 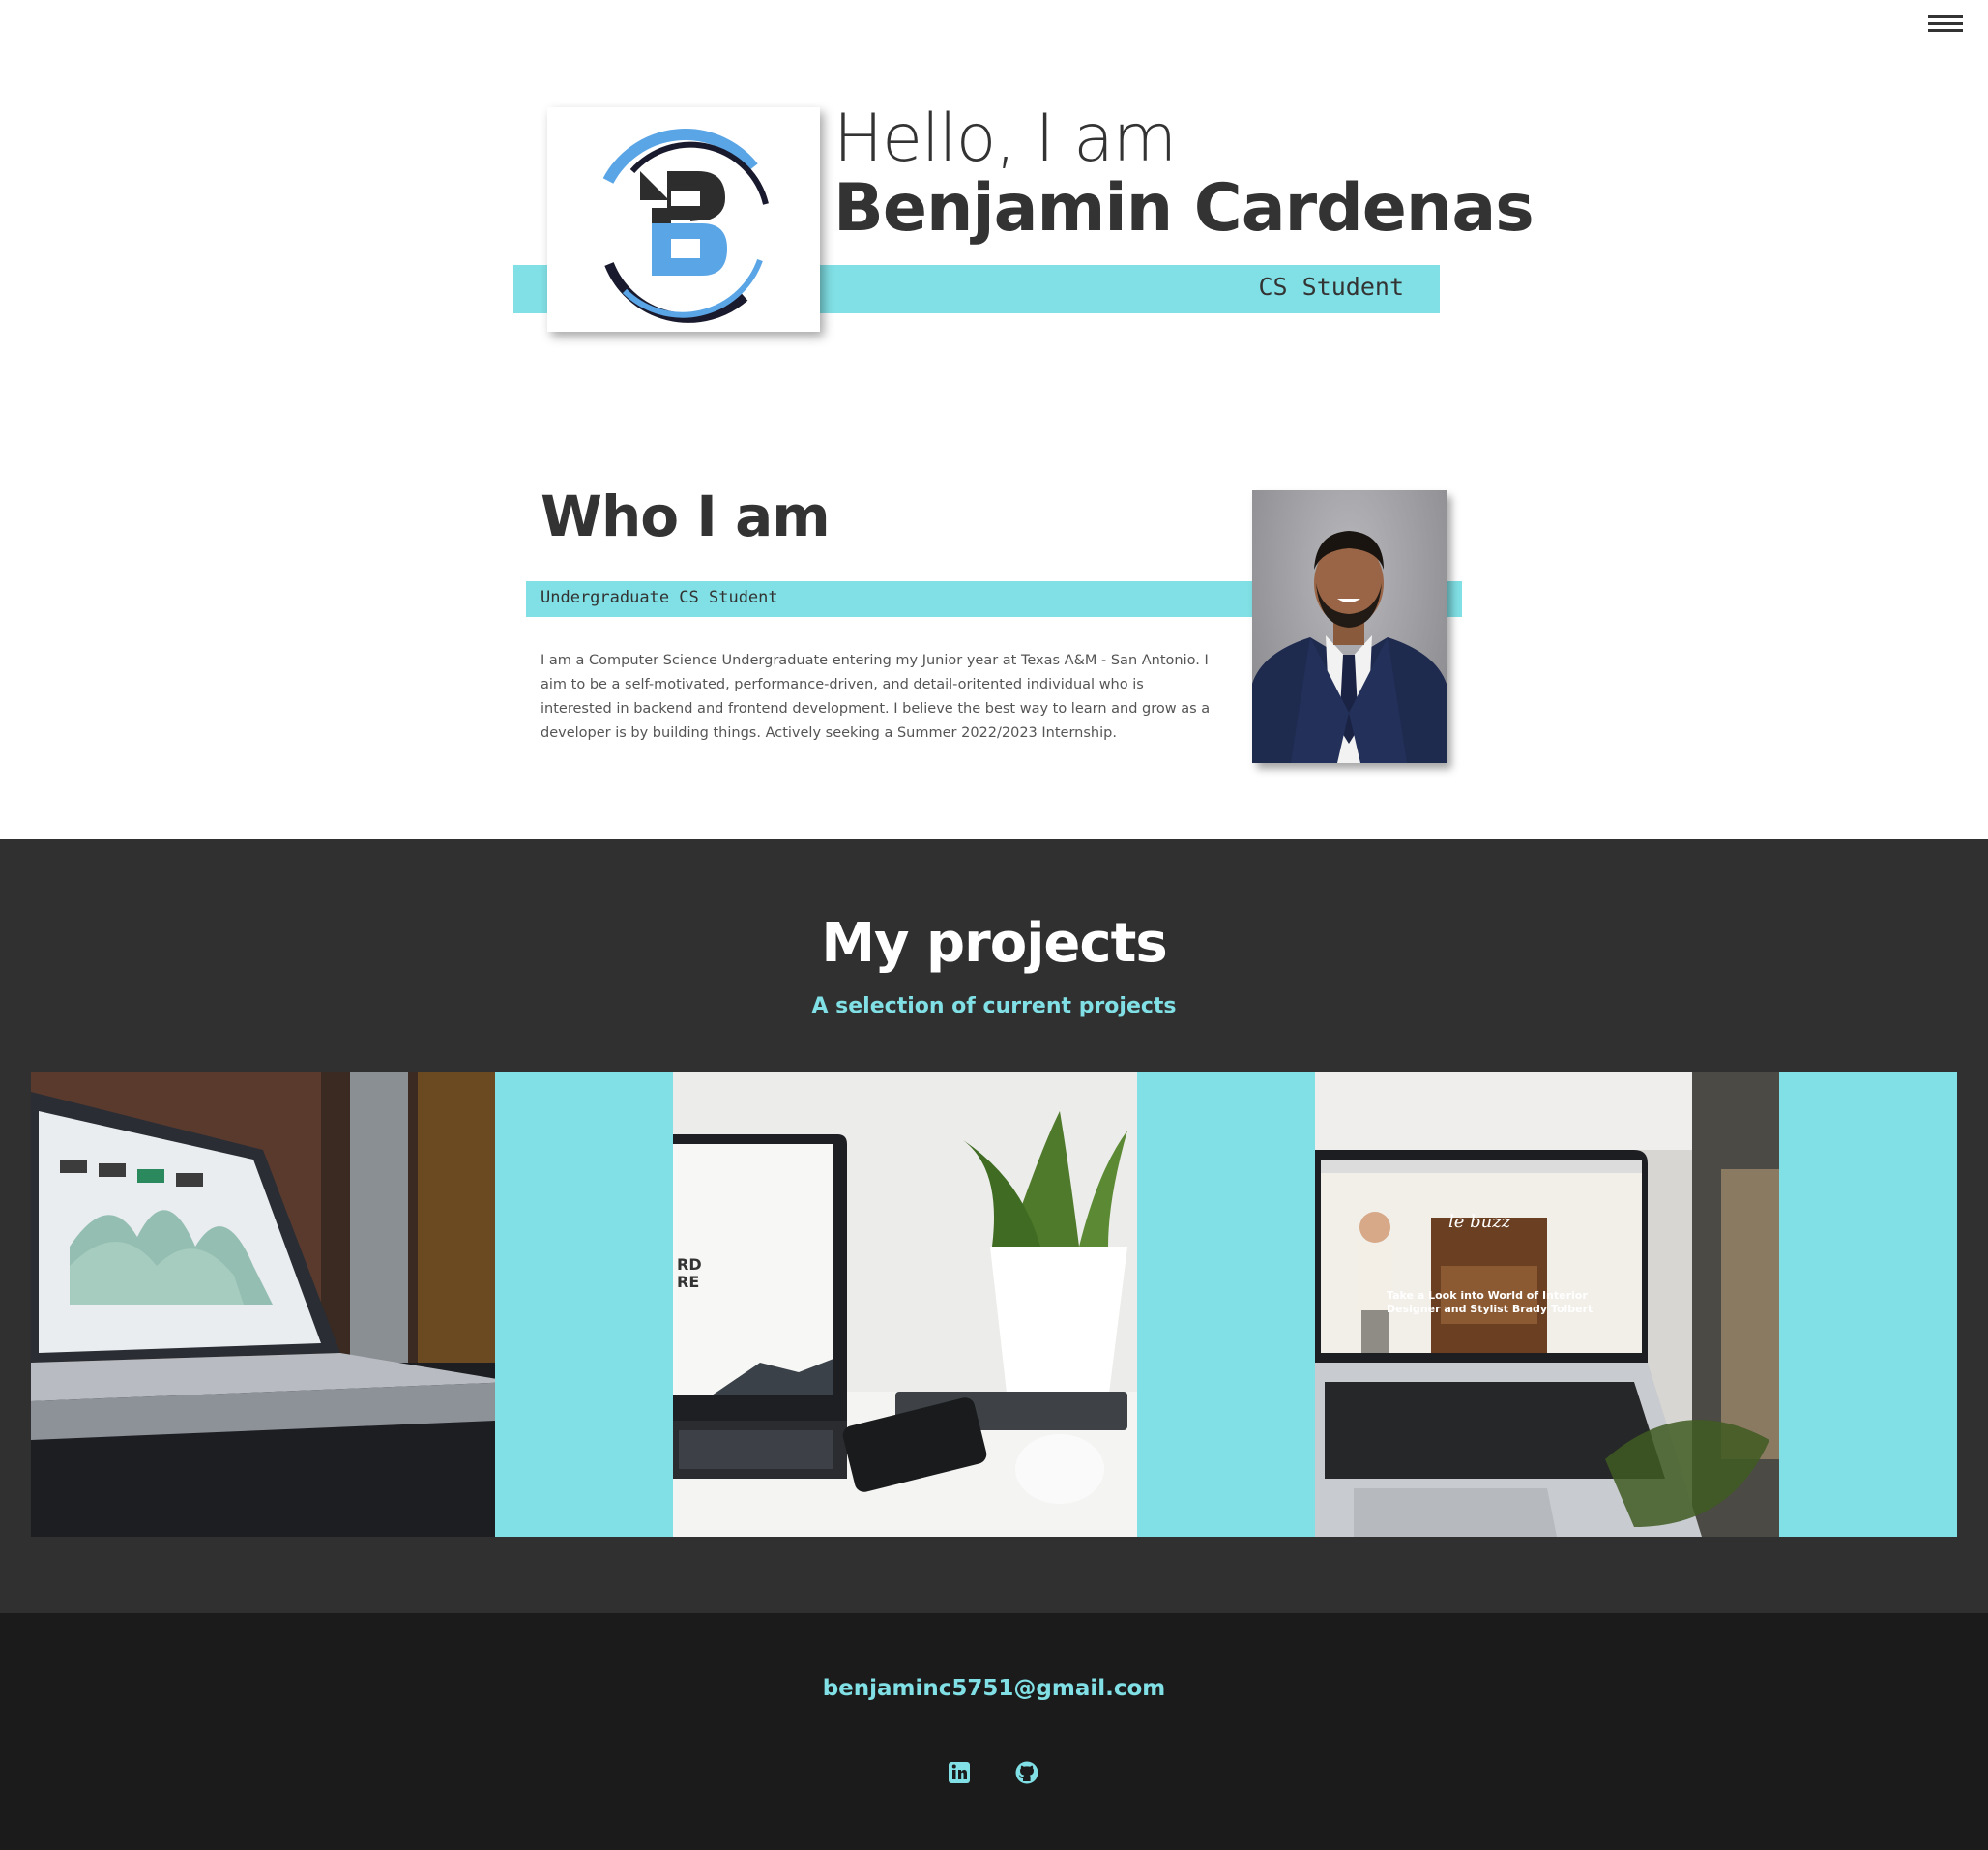 What do you see at coordinates (994, 944) in the screenshot?
I see `projects-title: My projects` at bounding box center [994, 944].